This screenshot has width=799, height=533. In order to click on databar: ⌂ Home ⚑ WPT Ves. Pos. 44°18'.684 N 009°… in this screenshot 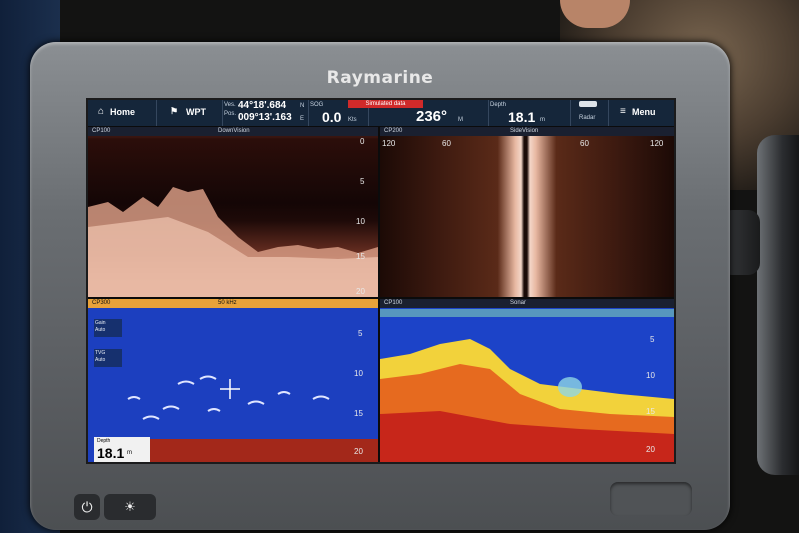, I will do `click(381, 113)`.